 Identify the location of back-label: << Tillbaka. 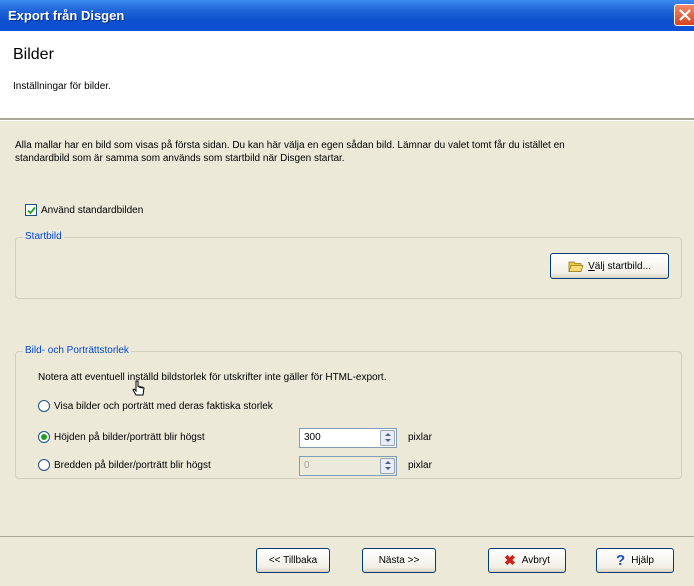
(293, 560).